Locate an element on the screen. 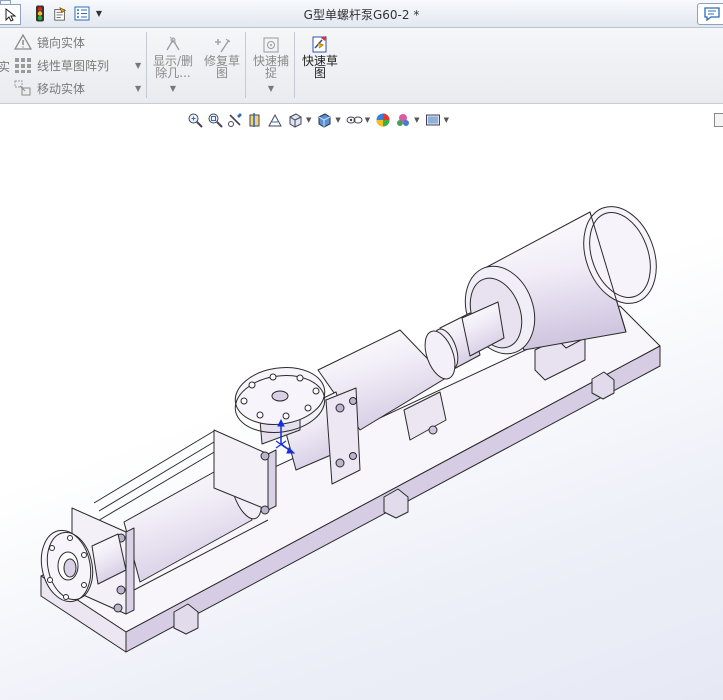 This screenshot has width=723, height=700. move-entities-icon is located at coordinates (22, 88).